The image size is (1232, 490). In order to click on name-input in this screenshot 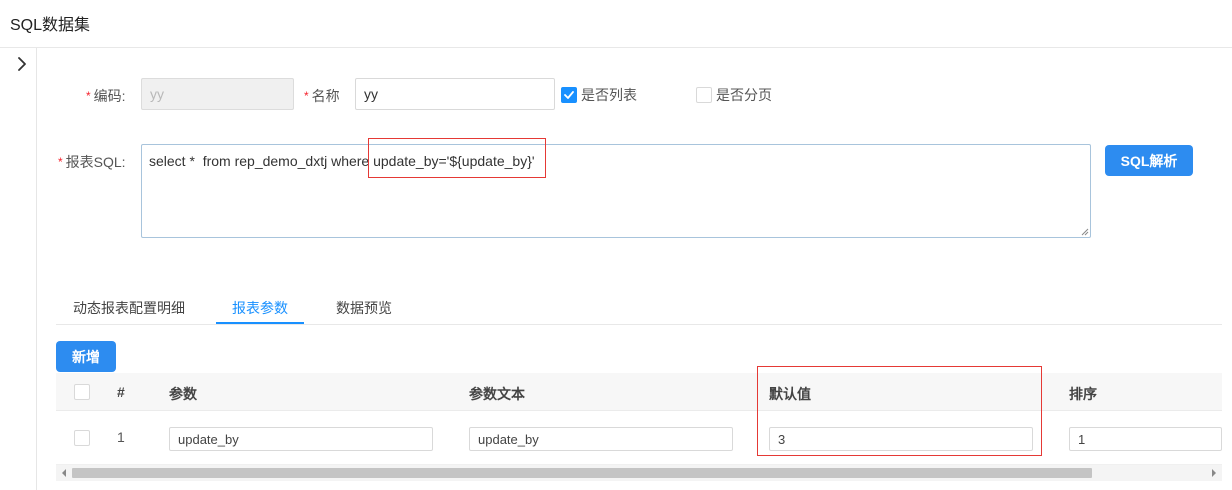, I will do `click(455, 94)`.